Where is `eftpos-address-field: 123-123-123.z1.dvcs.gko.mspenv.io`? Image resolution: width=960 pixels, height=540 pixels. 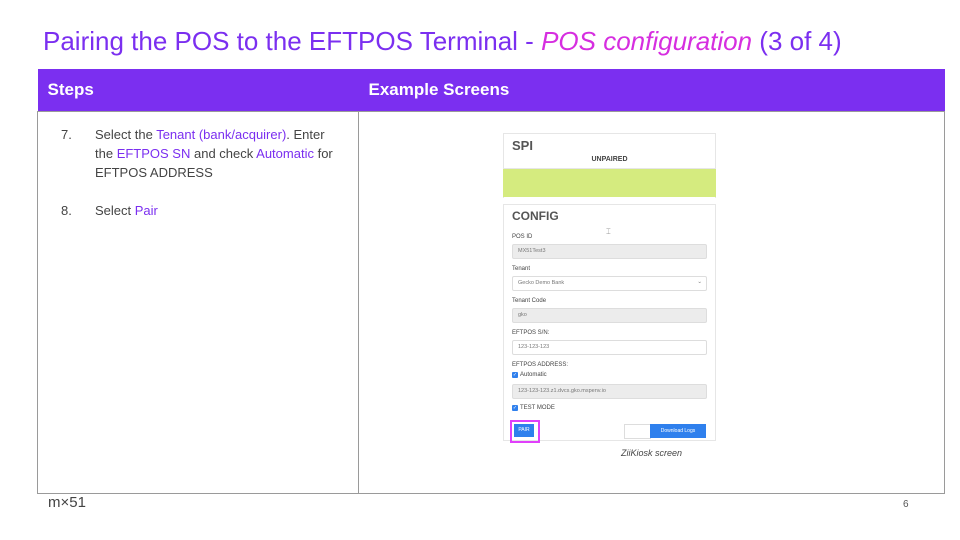 eftpos-address-field: 123-123-123.z1.dvcs.gko.mspenv.io is located at coordinates (609, 391).